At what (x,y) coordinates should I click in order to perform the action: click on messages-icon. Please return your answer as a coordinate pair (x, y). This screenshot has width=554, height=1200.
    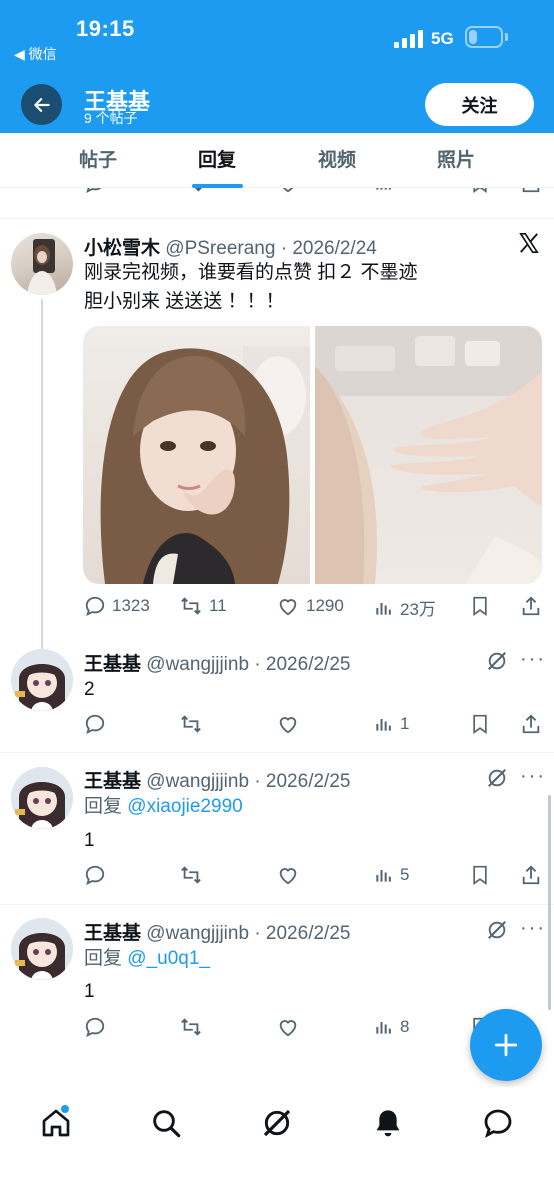
    Looking at the image, I should click on (498, 1123).